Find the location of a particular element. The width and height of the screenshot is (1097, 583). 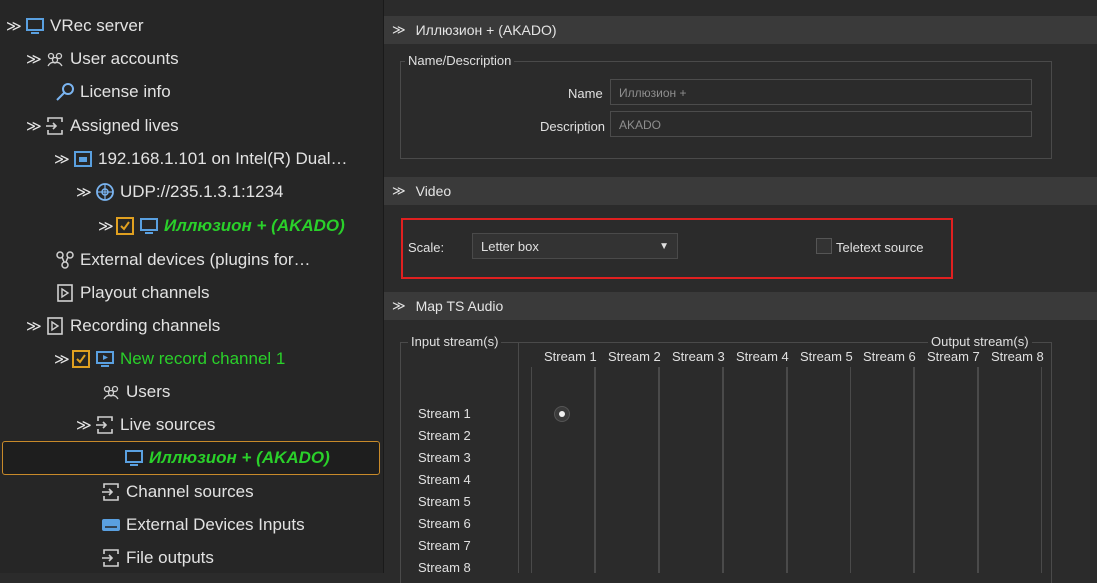

users-icon is located at coordinates (111, 392).